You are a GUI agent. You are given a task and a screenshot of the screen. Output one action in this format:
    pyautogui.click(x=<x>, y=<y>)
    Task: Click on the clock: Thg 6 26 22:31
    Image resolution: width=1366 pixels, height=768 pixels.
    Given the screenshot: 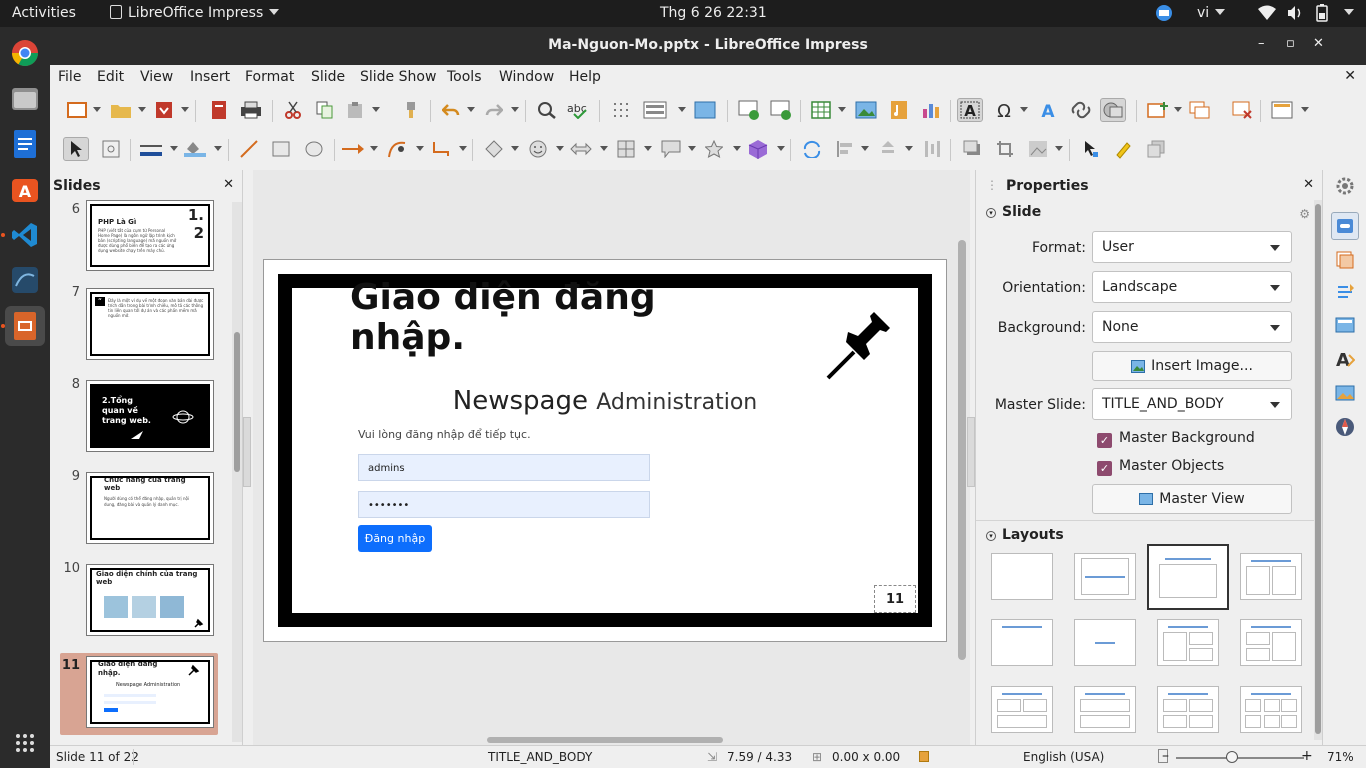 What is the action you would take?
    pyautogui.click(x=713, y=13)
    